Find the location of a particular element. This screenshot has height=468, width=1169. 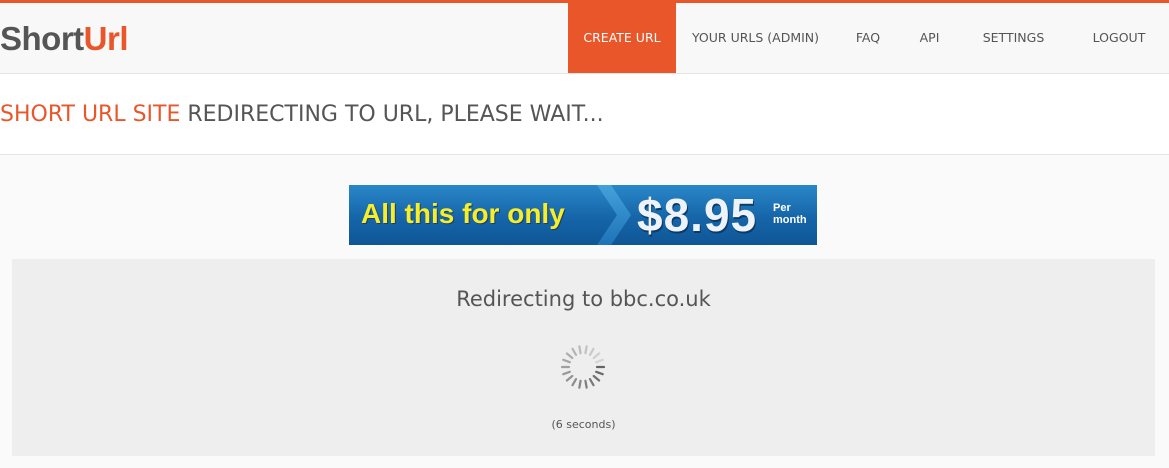

redirect-countdown: (6 seconds) is located at coordinates (583, 424).